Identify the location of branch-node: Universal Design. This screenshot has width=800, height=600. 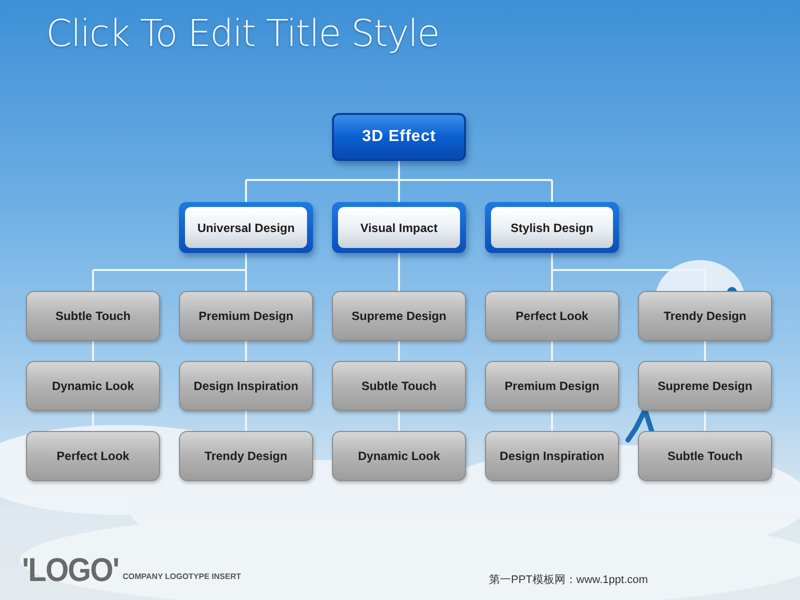
(246, 227).